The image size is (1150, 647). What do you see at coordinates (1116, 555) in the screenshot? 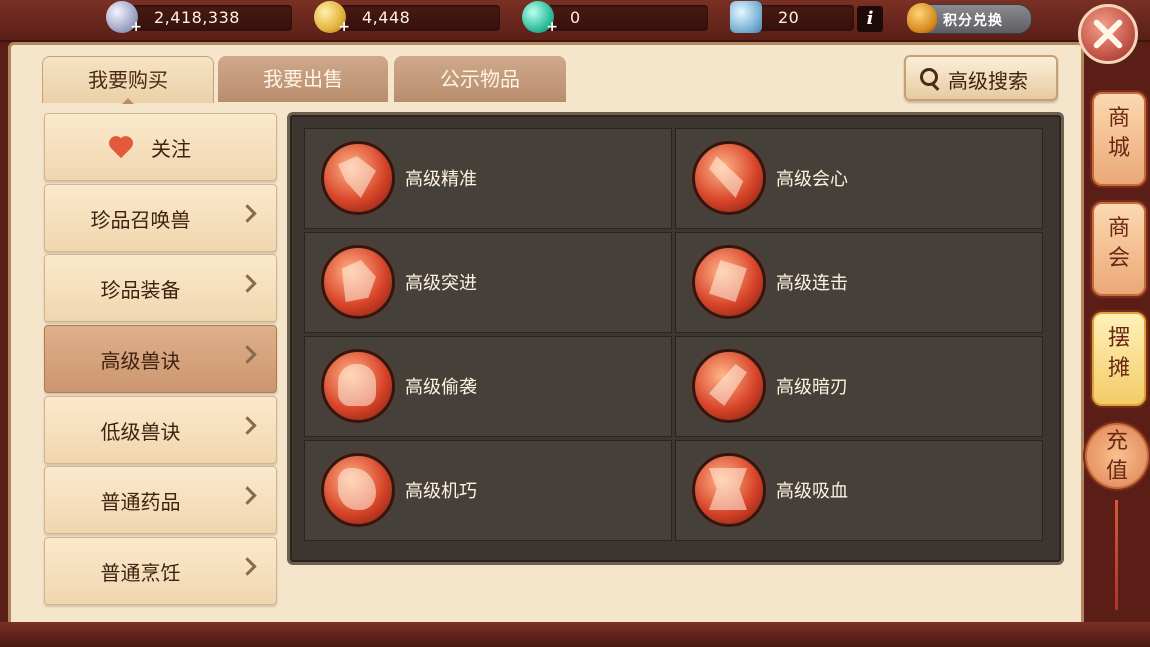
I see `decorative-tassel` at bounding box center [1116, 555].